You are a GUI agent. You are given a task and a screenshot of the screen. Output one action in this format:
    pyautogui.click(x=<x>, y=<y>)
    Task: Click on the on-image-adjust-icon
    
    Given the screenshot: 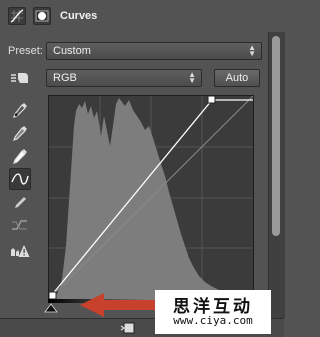 What is the action you would take?
    pyautogui.click(x=20, y=78)
    